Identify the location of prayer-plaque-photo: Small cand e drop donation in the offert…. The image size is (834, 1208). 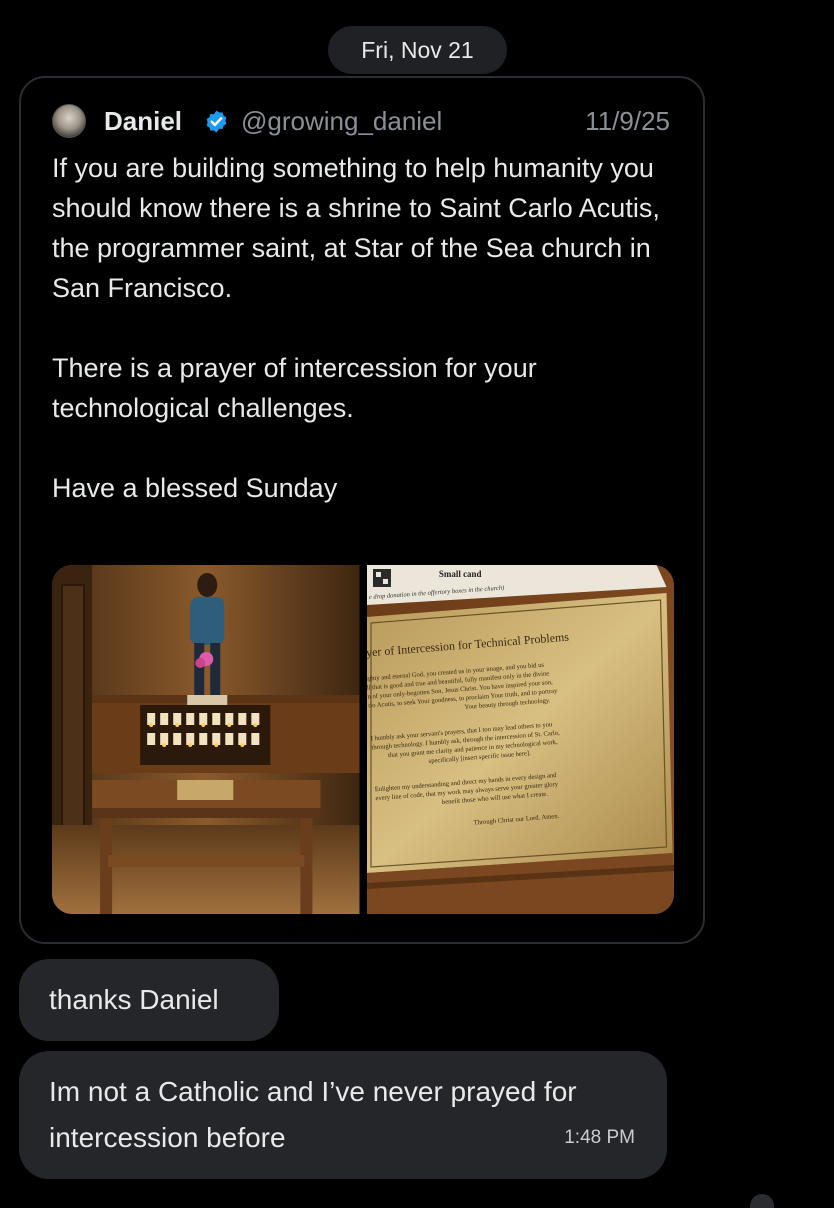
(520, 739).